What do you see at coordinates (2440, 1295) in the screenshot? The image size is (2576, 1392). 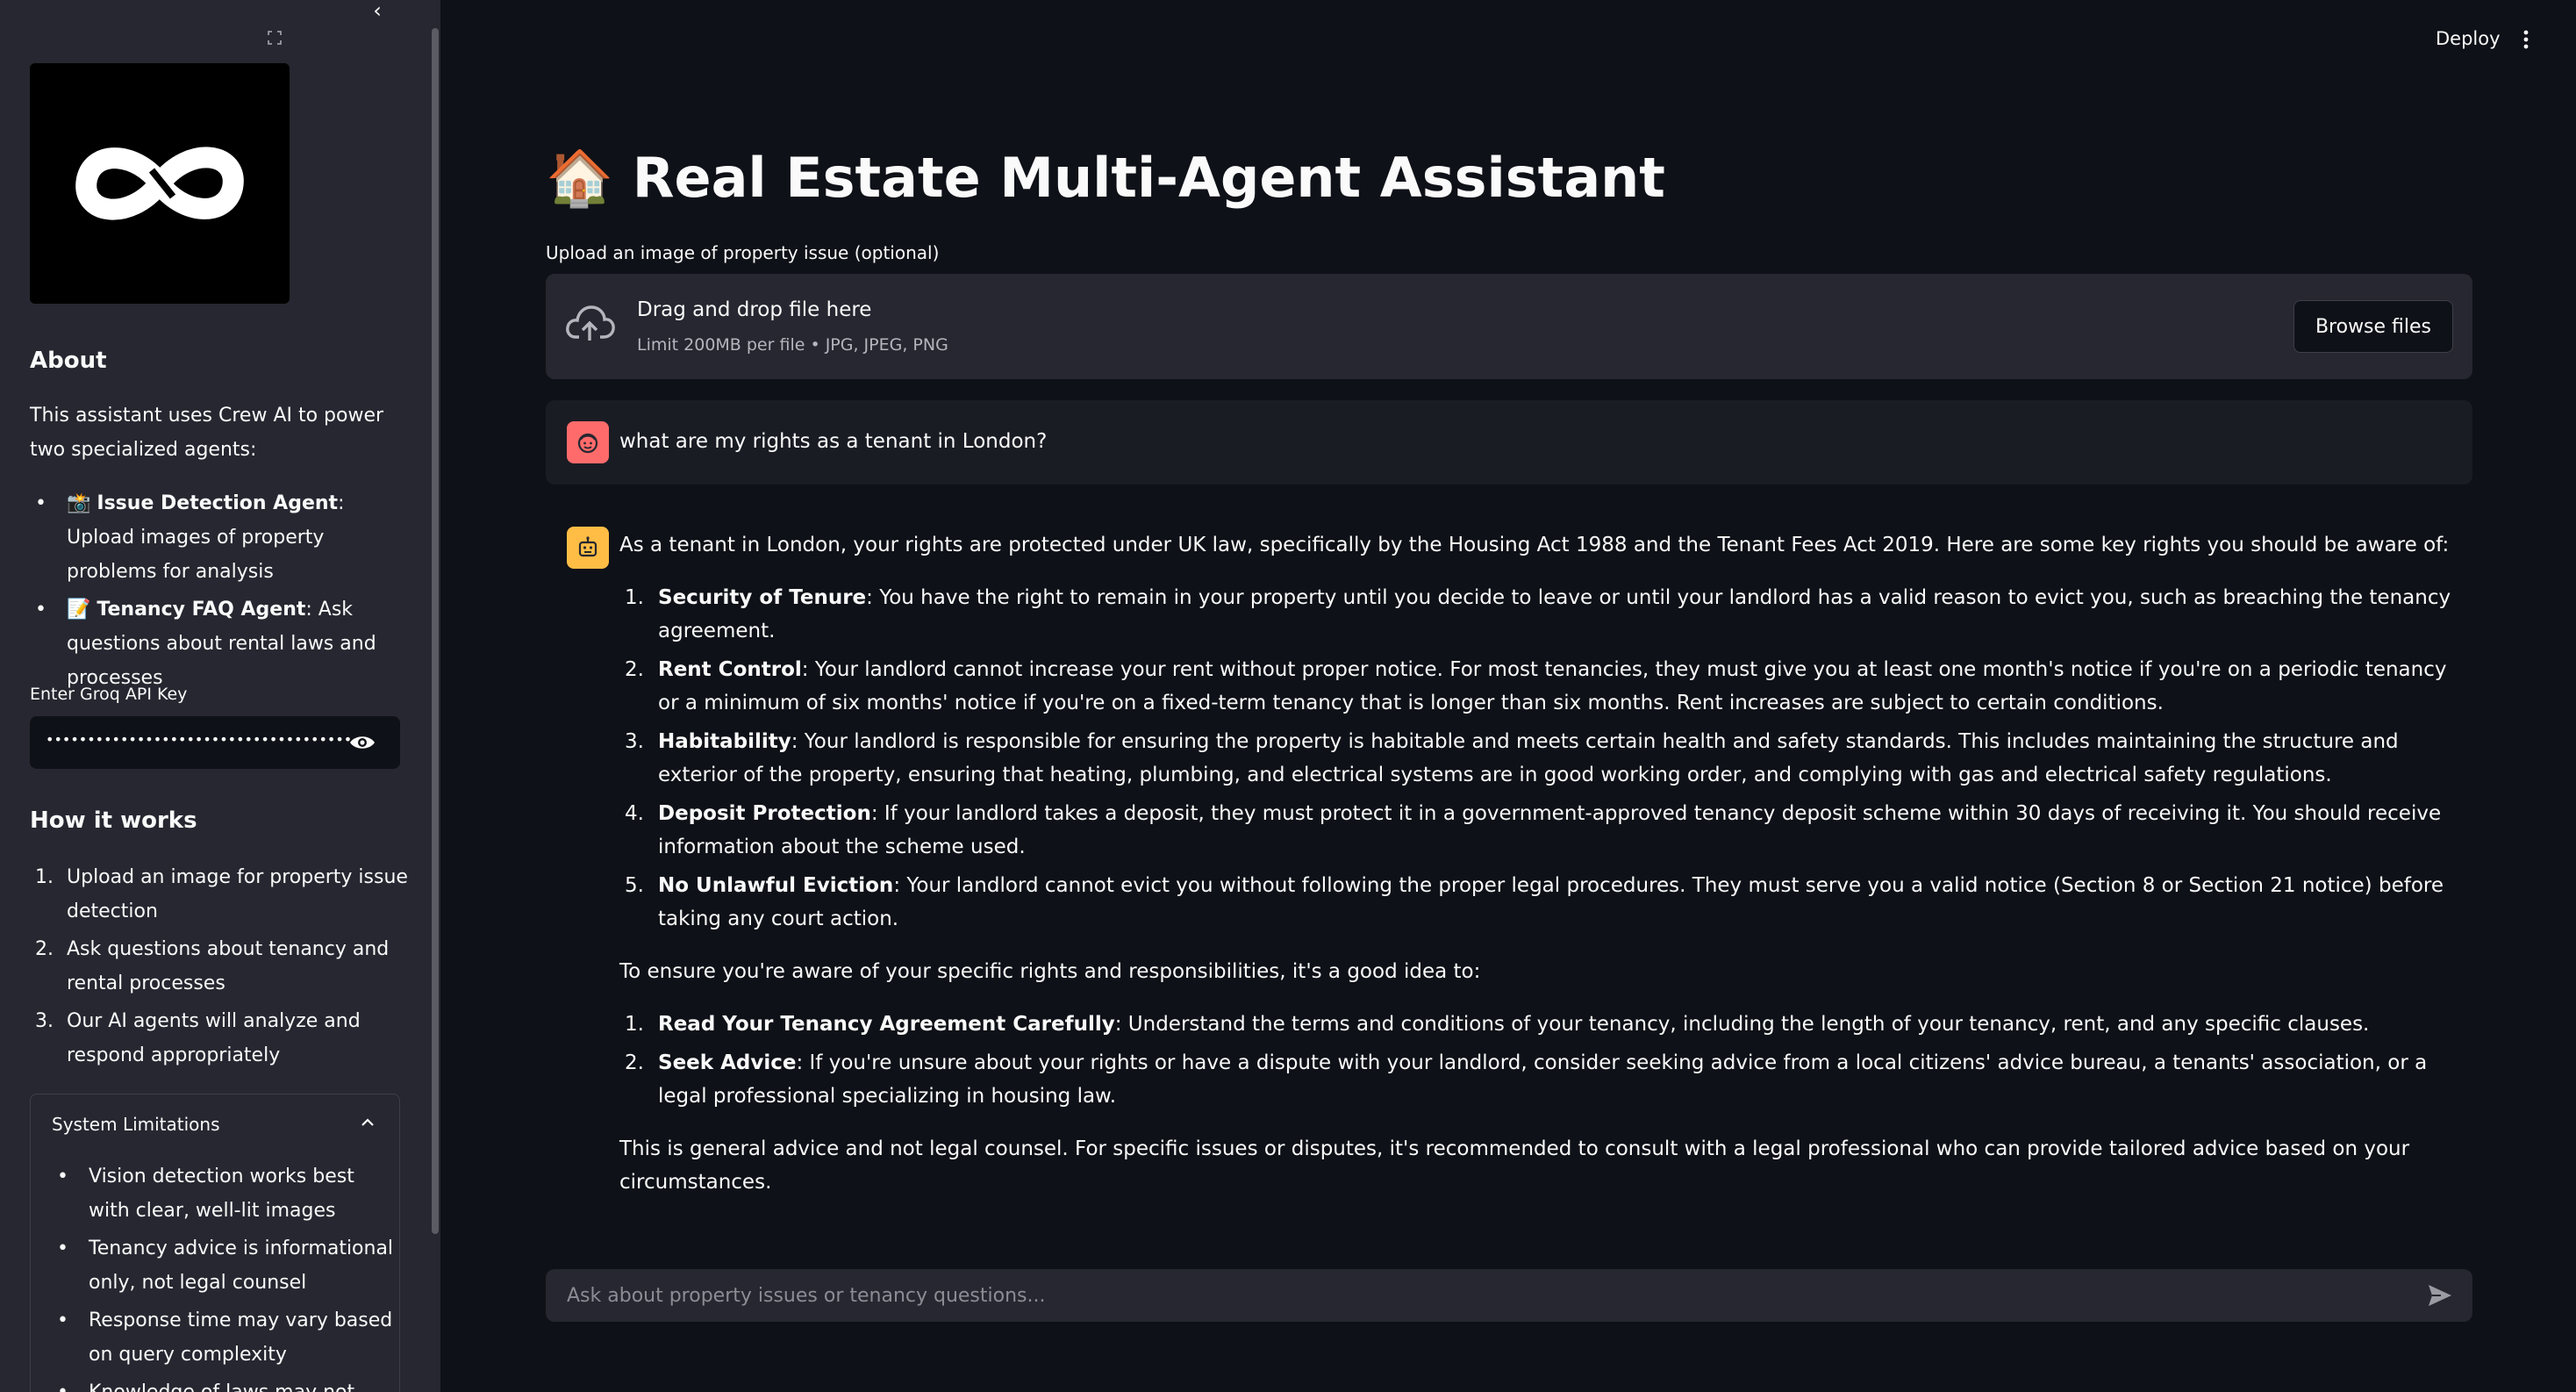 I see `send-icon` at bounding box center [2440, 1295].